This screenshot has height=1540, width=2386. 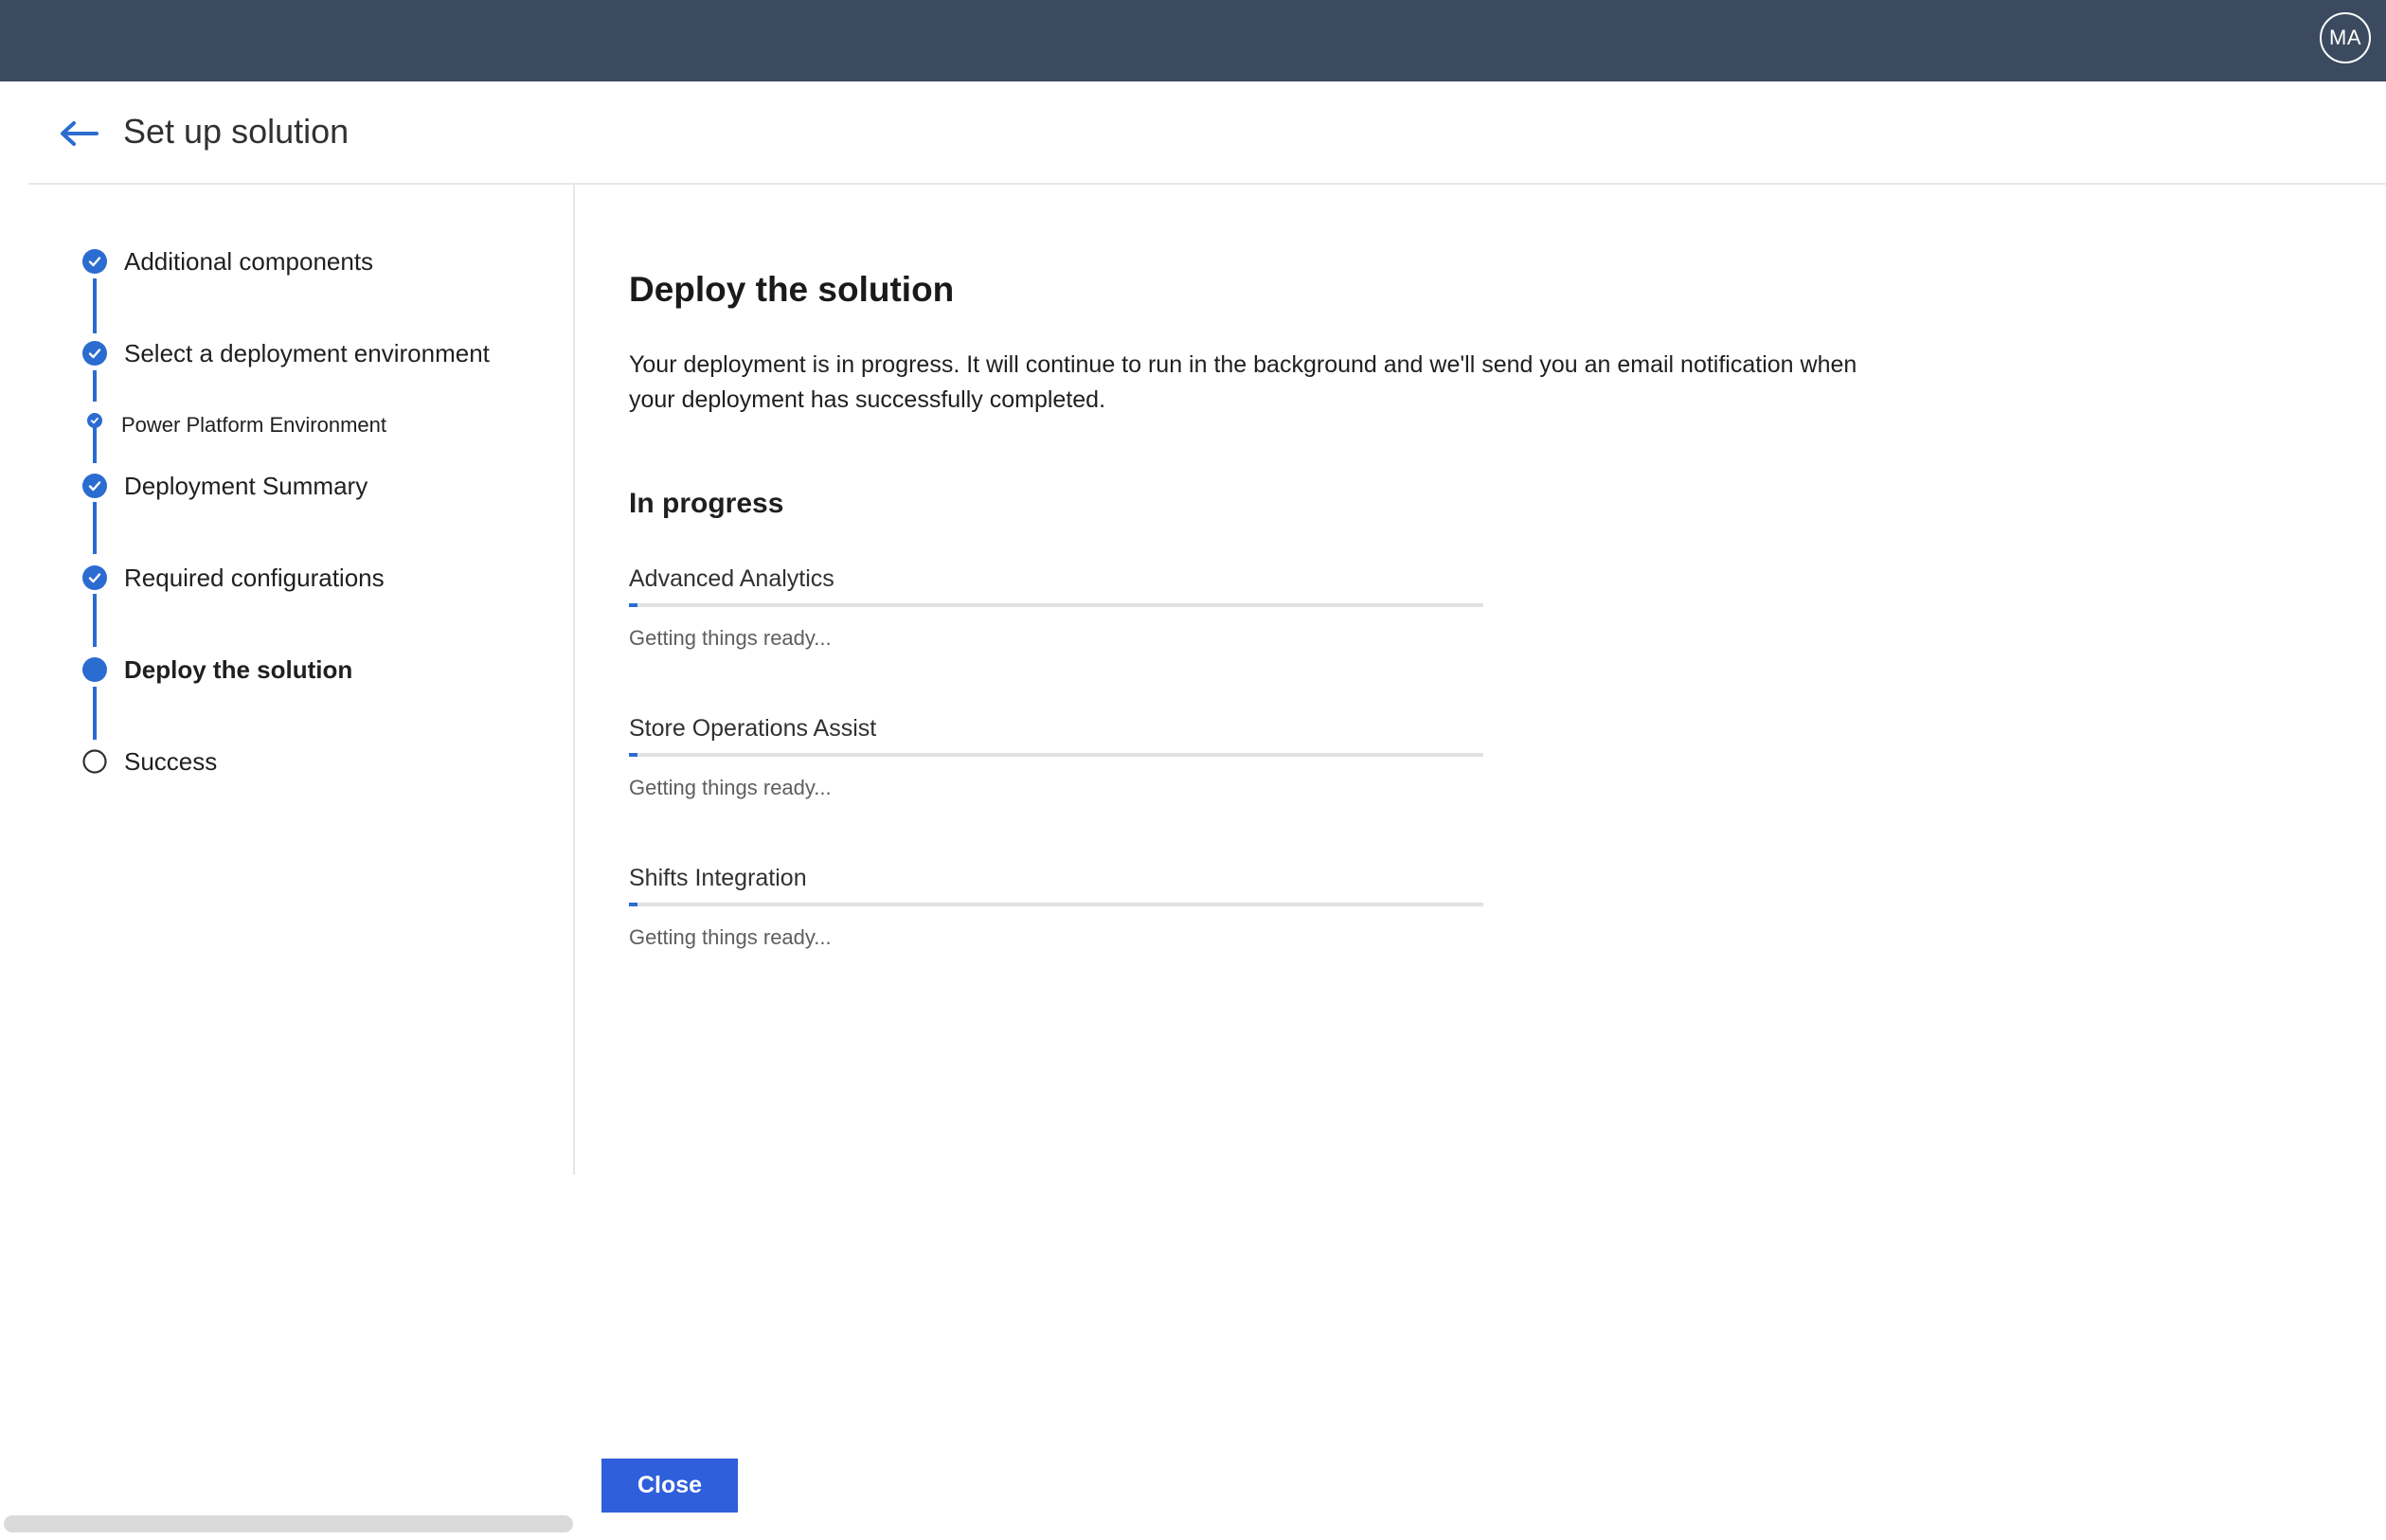 What do you see at coordinates (254, 578) in the screenshot?
I see `step-label: Required configurations` at bounding box center [254, 578].